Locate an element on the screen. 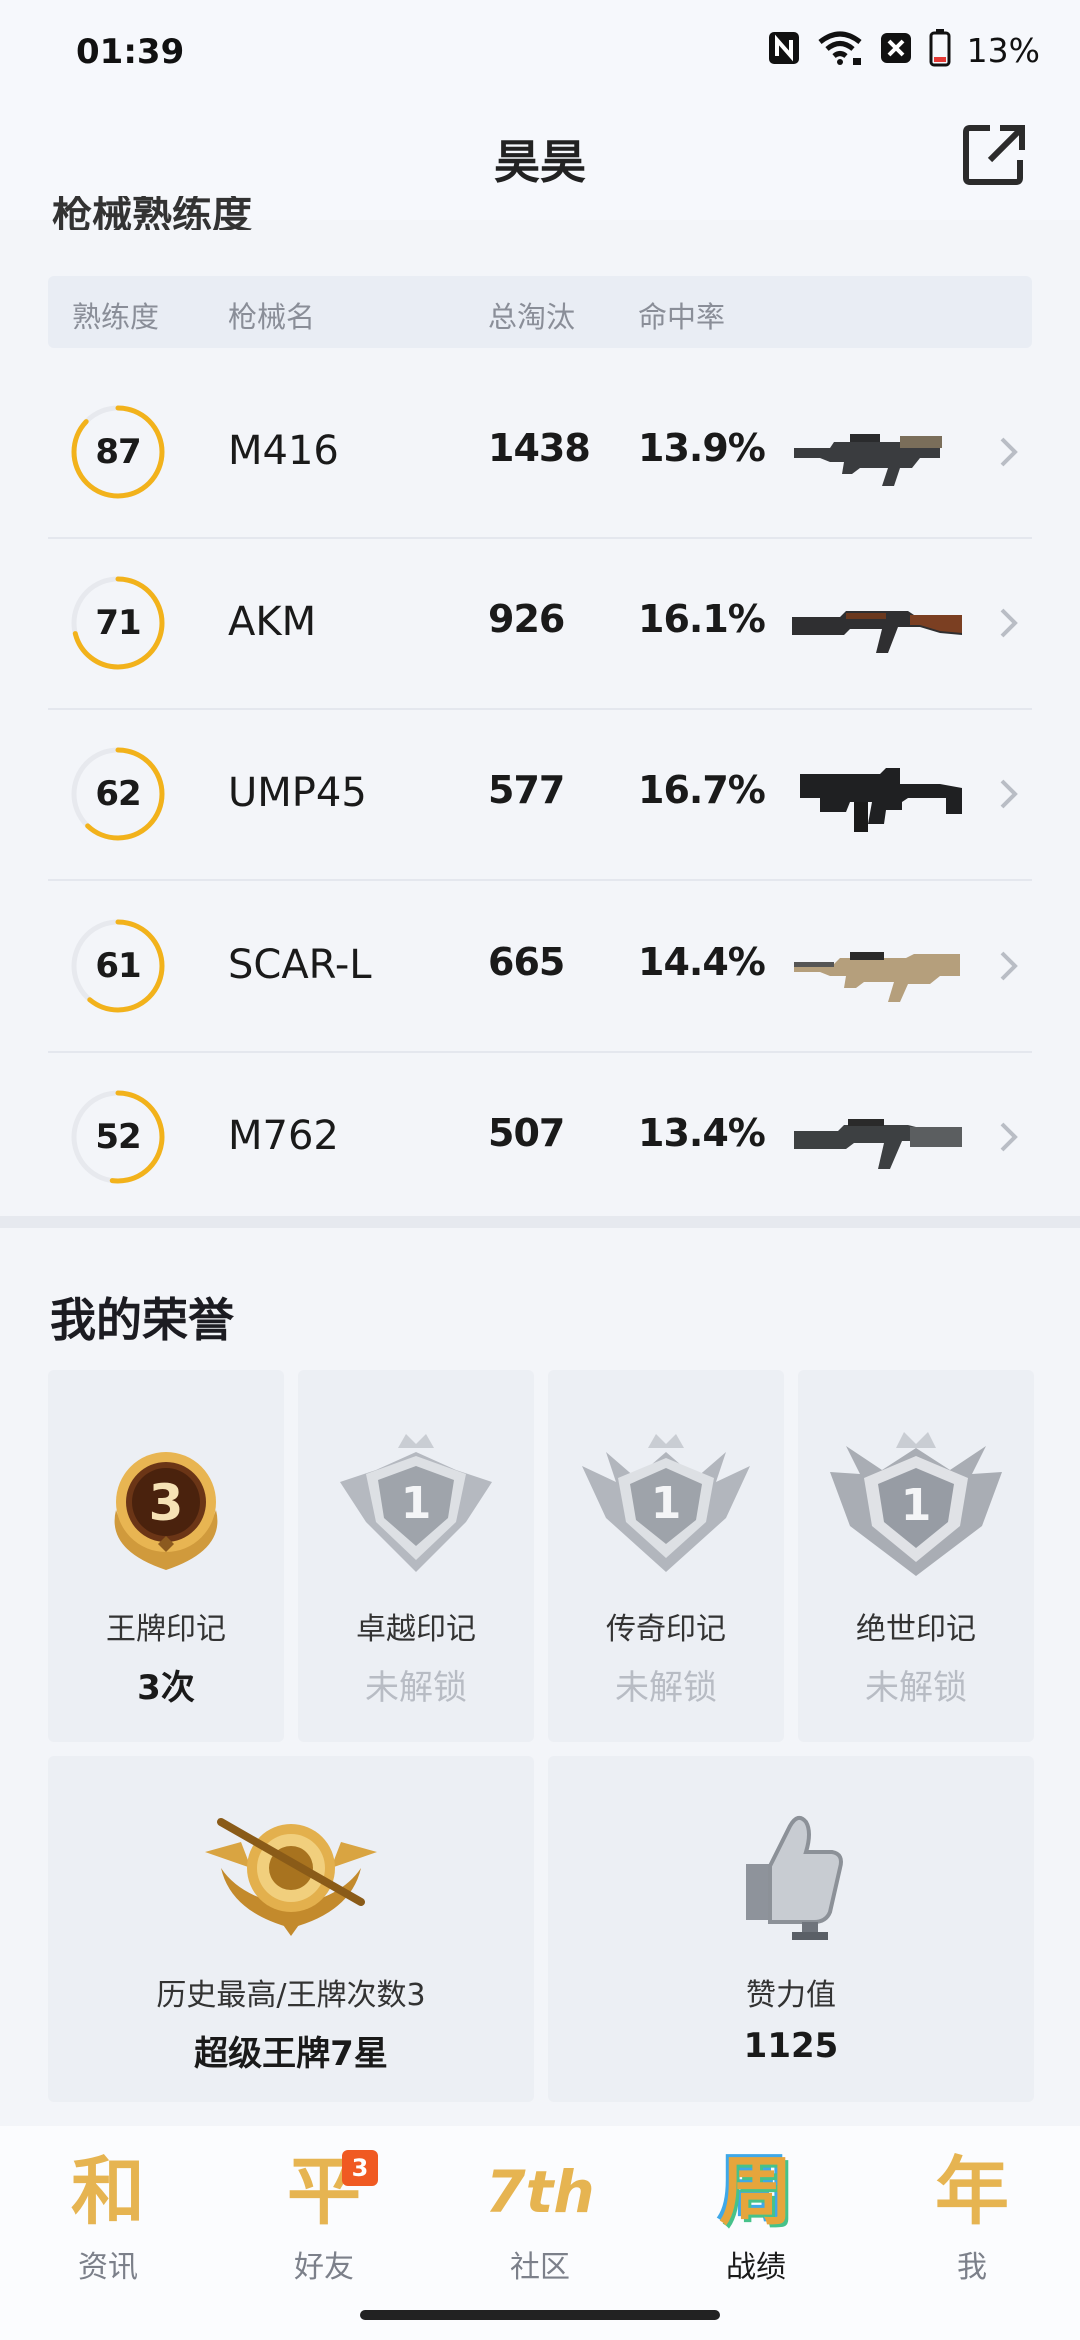 The width and height of the screenshot is (1080, 2340). proficiency-value: 52 is located at coordinates (118, 1137).